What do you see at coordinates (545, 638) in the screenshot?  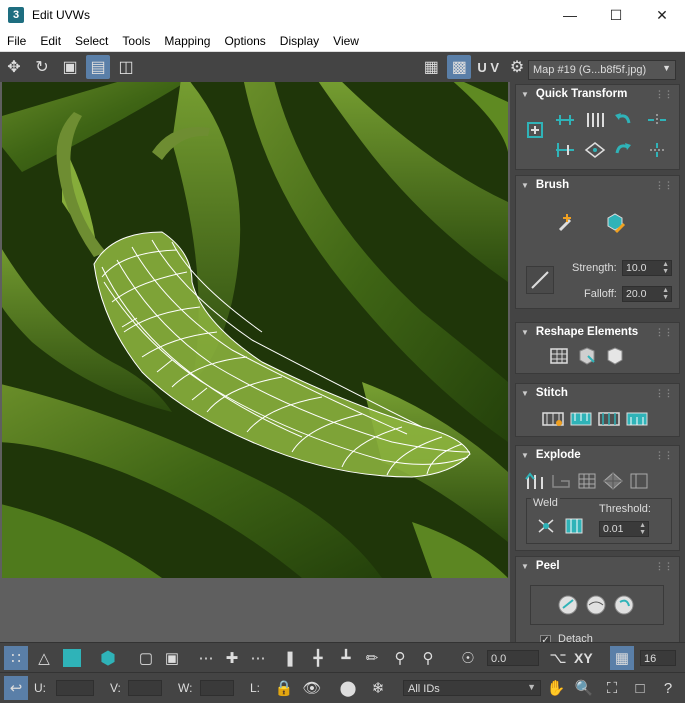 I see `detach-checkbox: ✓` at bounding box center [545, 638].